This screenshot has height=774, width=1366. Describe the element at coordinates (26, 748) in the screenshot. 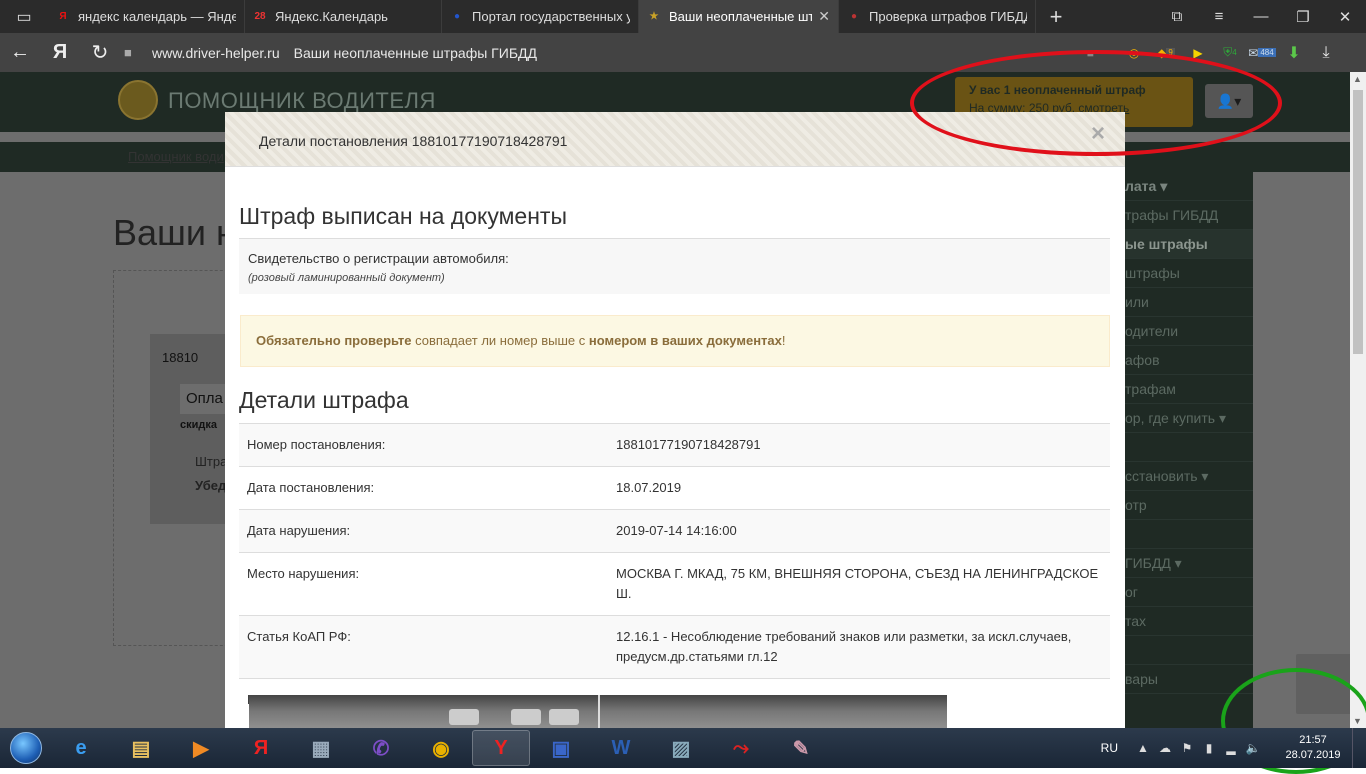

I see `start-button` at that location.